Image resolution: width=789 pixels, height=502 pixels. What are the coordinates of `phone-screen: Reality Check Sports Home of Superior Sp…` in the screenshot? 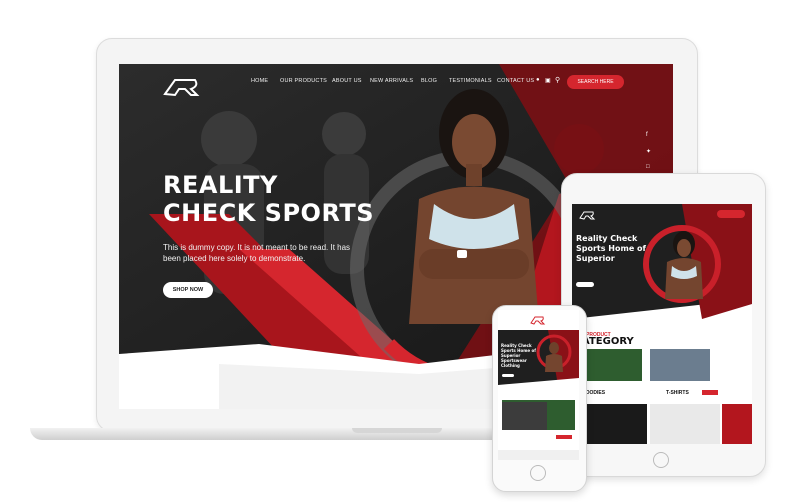 It's located at (538, 385).